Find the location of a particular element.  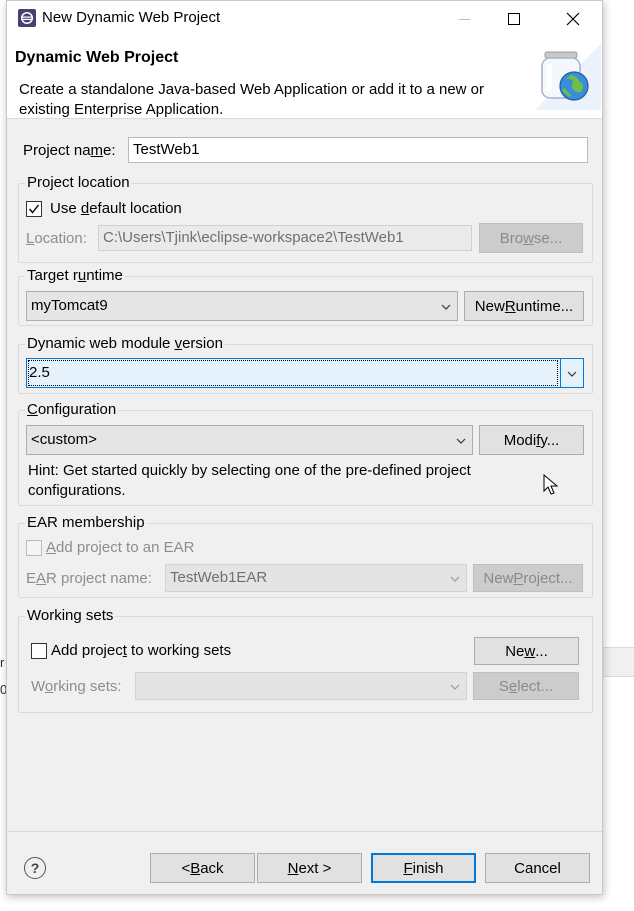

configuration-group-label: Configuration is located at coordinates (72, 409).